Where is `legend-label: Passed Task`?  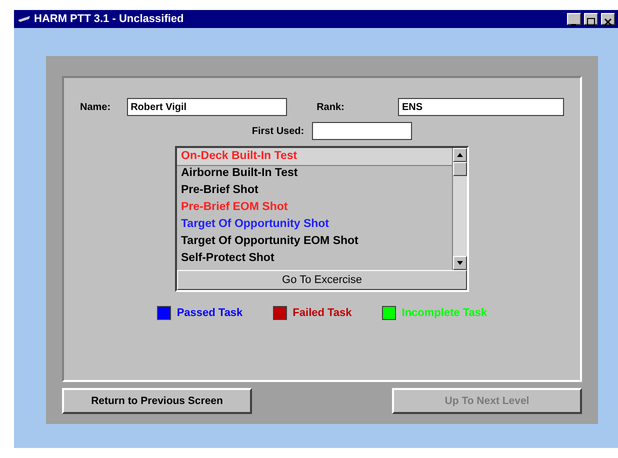
legend-label: Passed Task is located at coordinates (209, 313).